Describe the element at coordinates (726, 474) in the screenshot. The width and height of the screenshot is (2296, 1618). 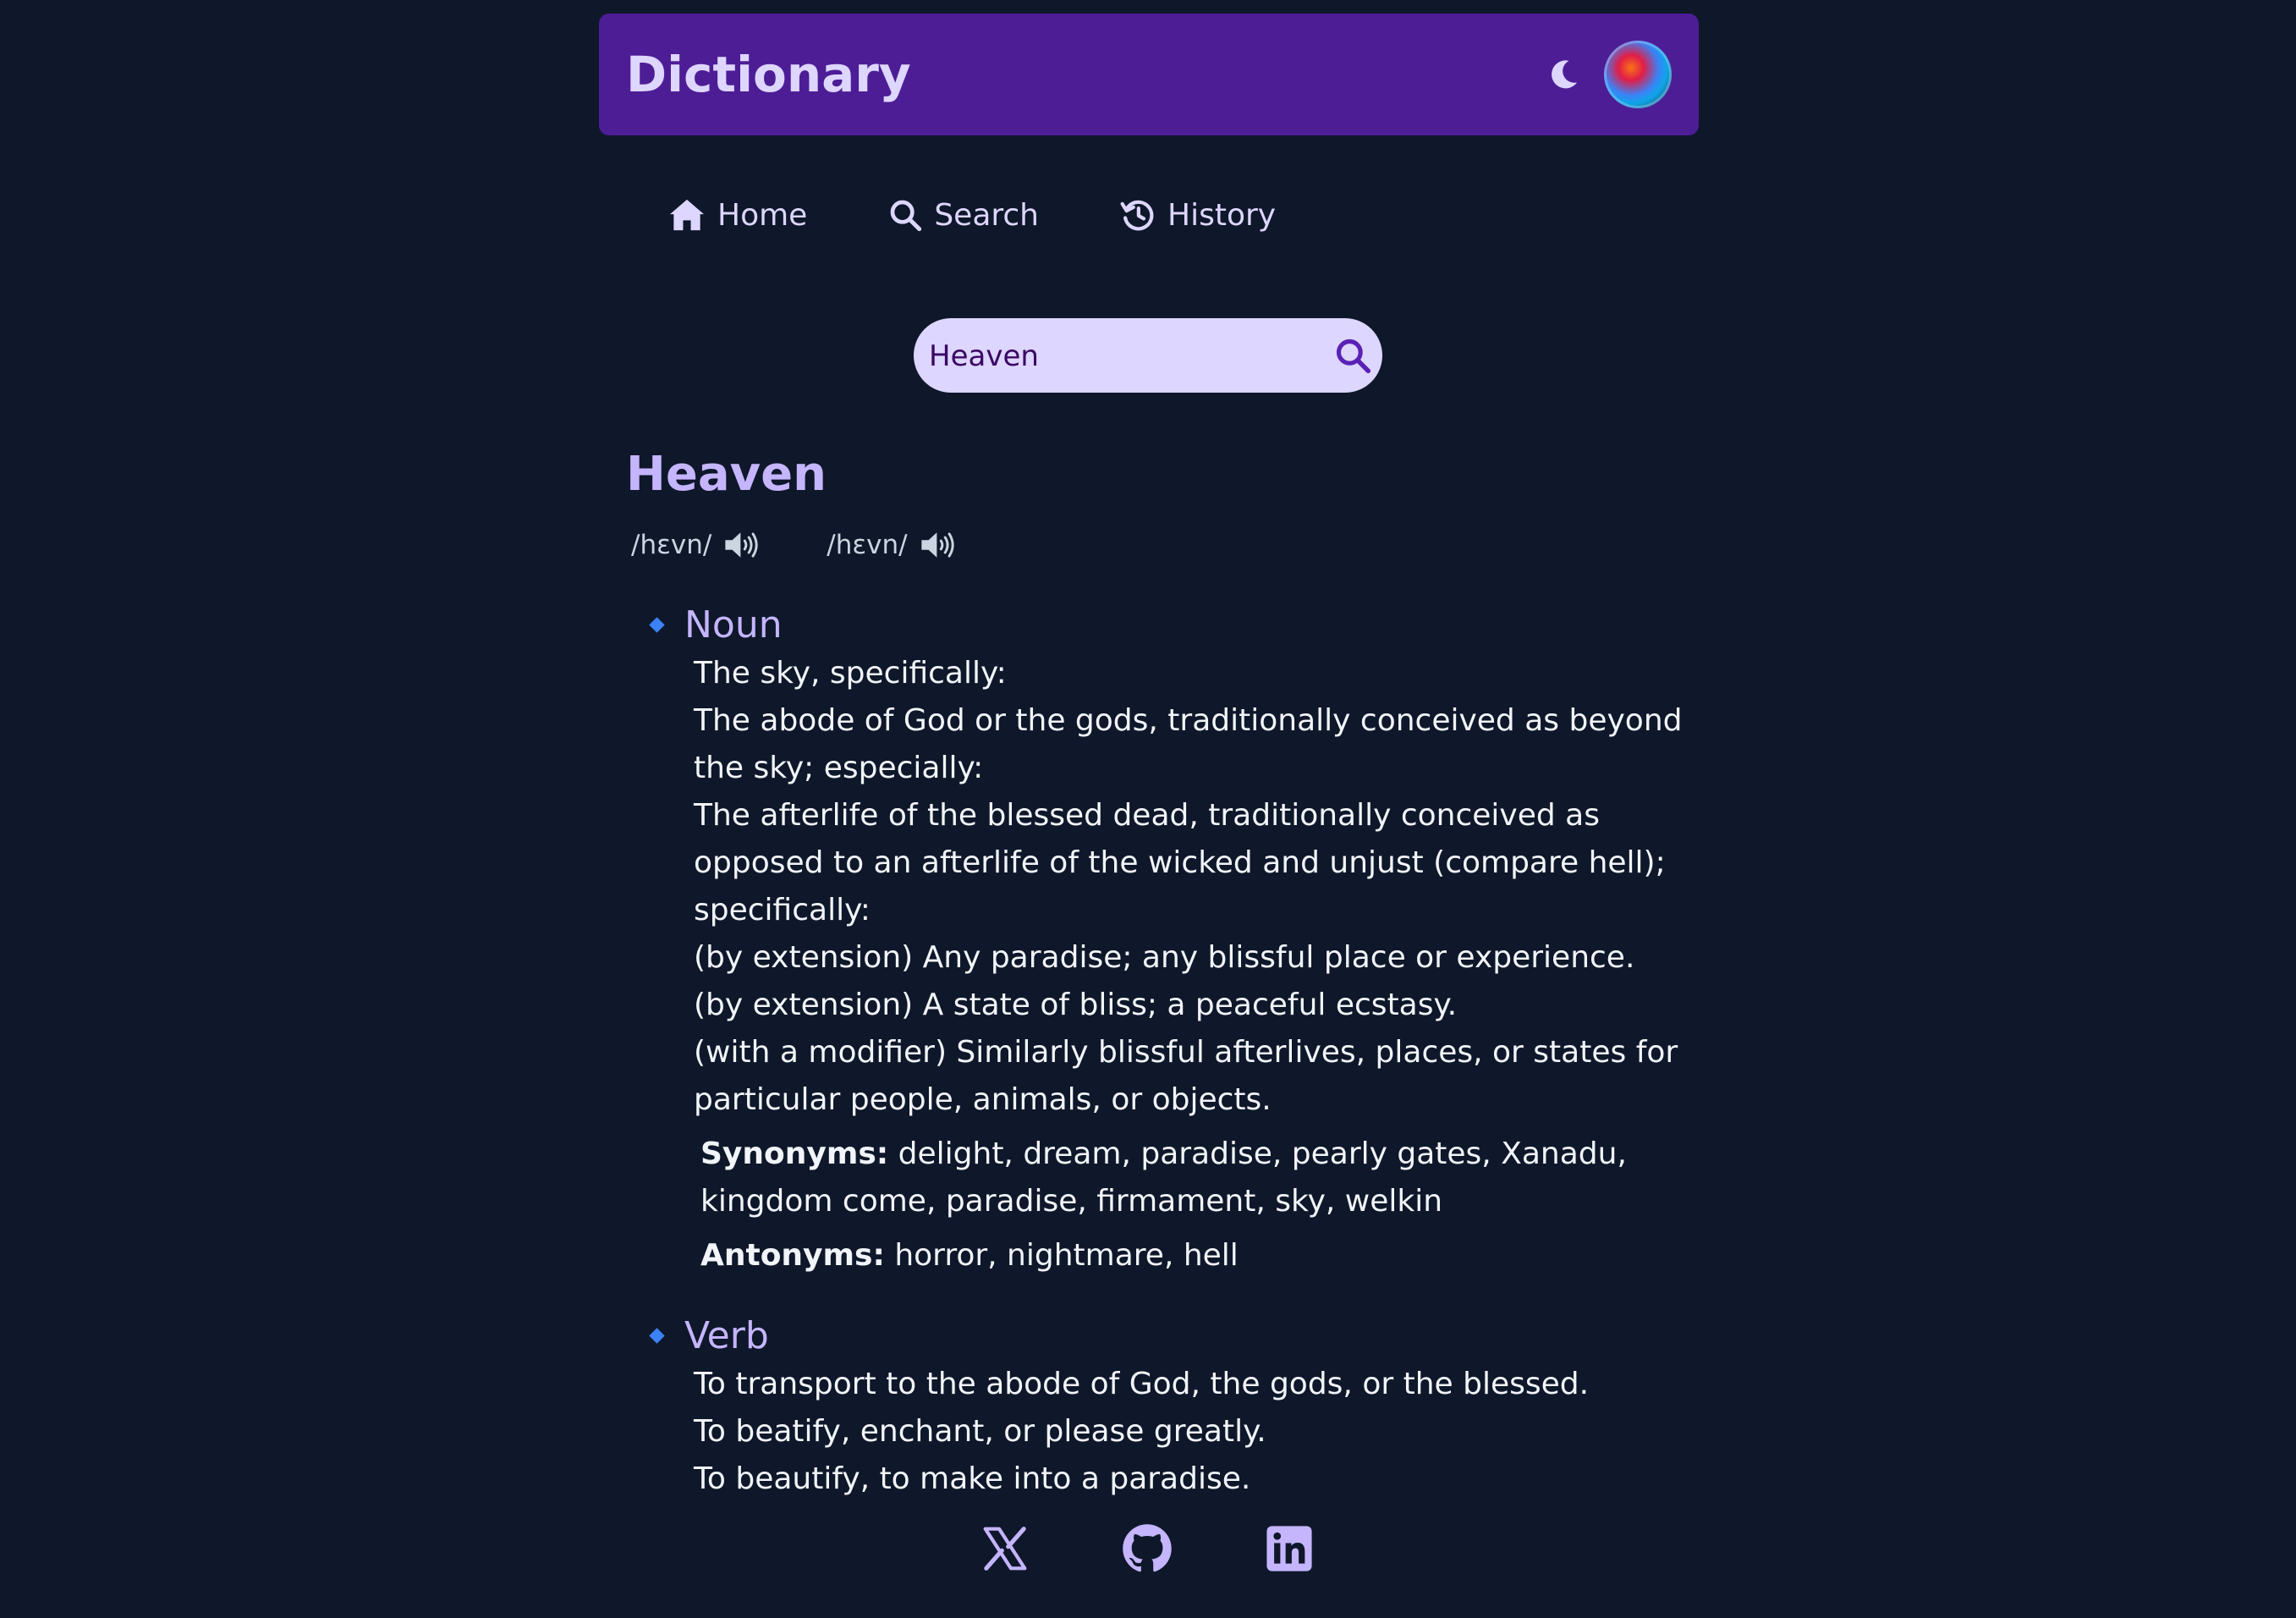
I see `word-title: Heaven` at that location.